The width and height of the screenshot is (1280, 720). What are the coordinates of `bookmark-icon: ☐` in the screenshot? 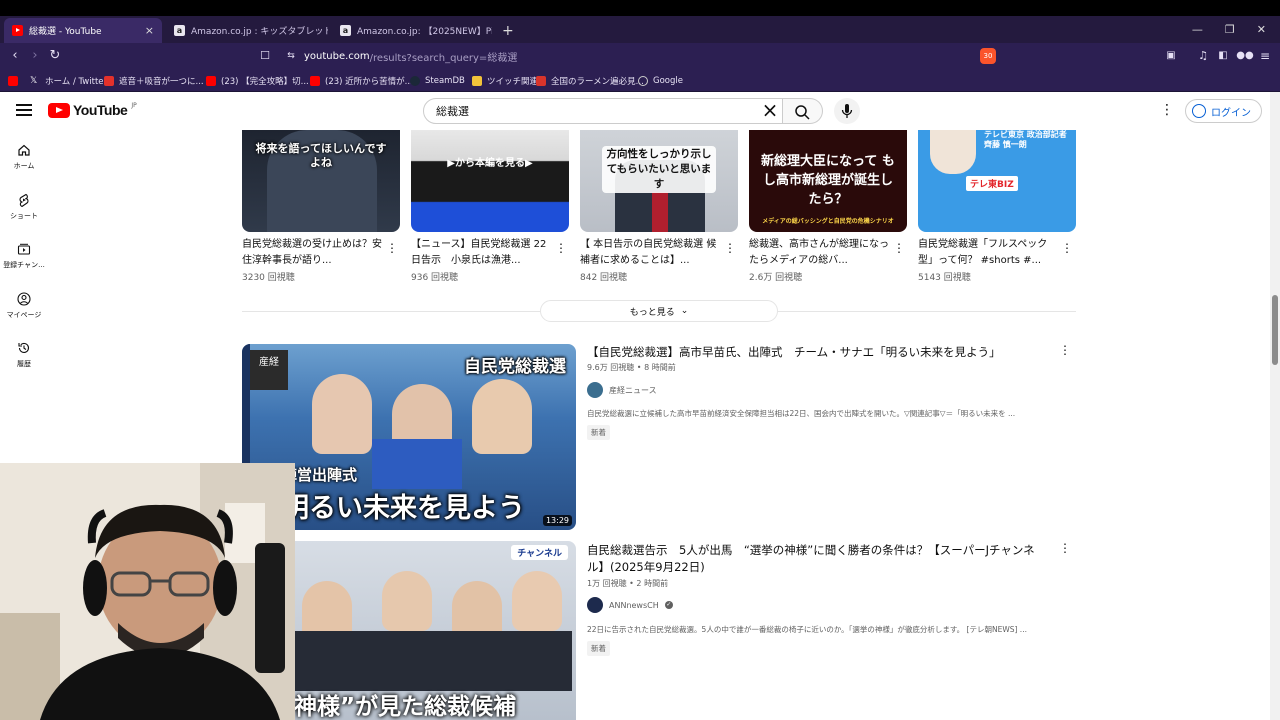 It's located at (265, 56).